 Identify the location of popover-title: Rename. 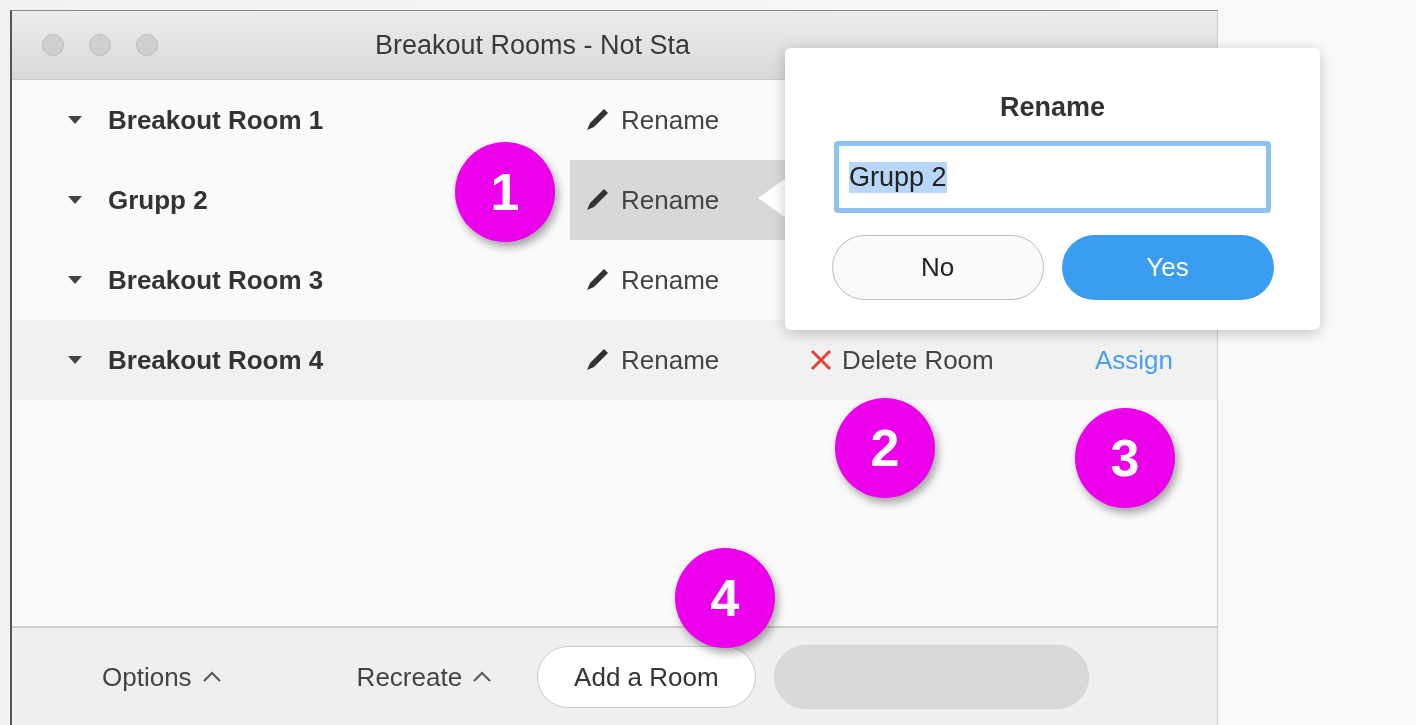
(1052, 107).